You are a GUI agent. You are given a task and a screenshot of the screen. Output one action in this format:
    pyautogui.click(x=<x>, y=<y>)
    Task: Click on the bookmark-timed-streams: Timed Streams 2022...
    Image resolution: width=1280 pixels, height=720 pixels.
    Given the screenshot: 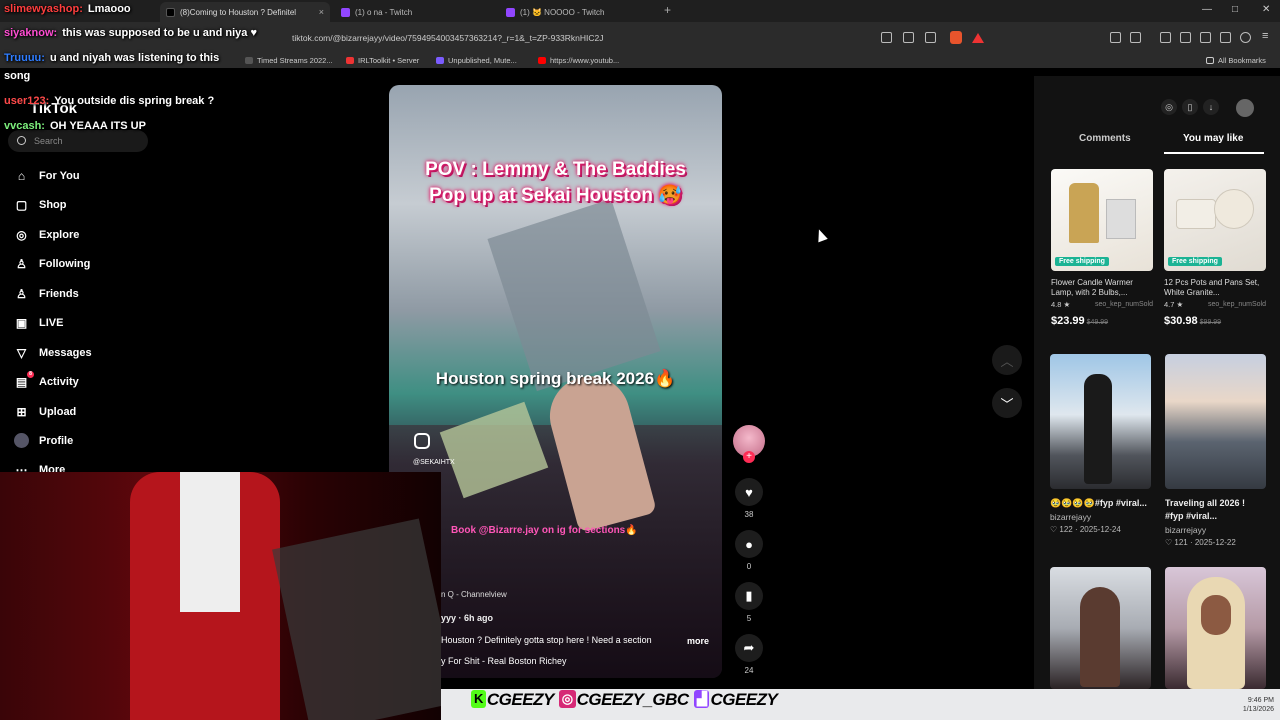 What is the action you would take?
    pyautogui.click(x=289, y=60)
    